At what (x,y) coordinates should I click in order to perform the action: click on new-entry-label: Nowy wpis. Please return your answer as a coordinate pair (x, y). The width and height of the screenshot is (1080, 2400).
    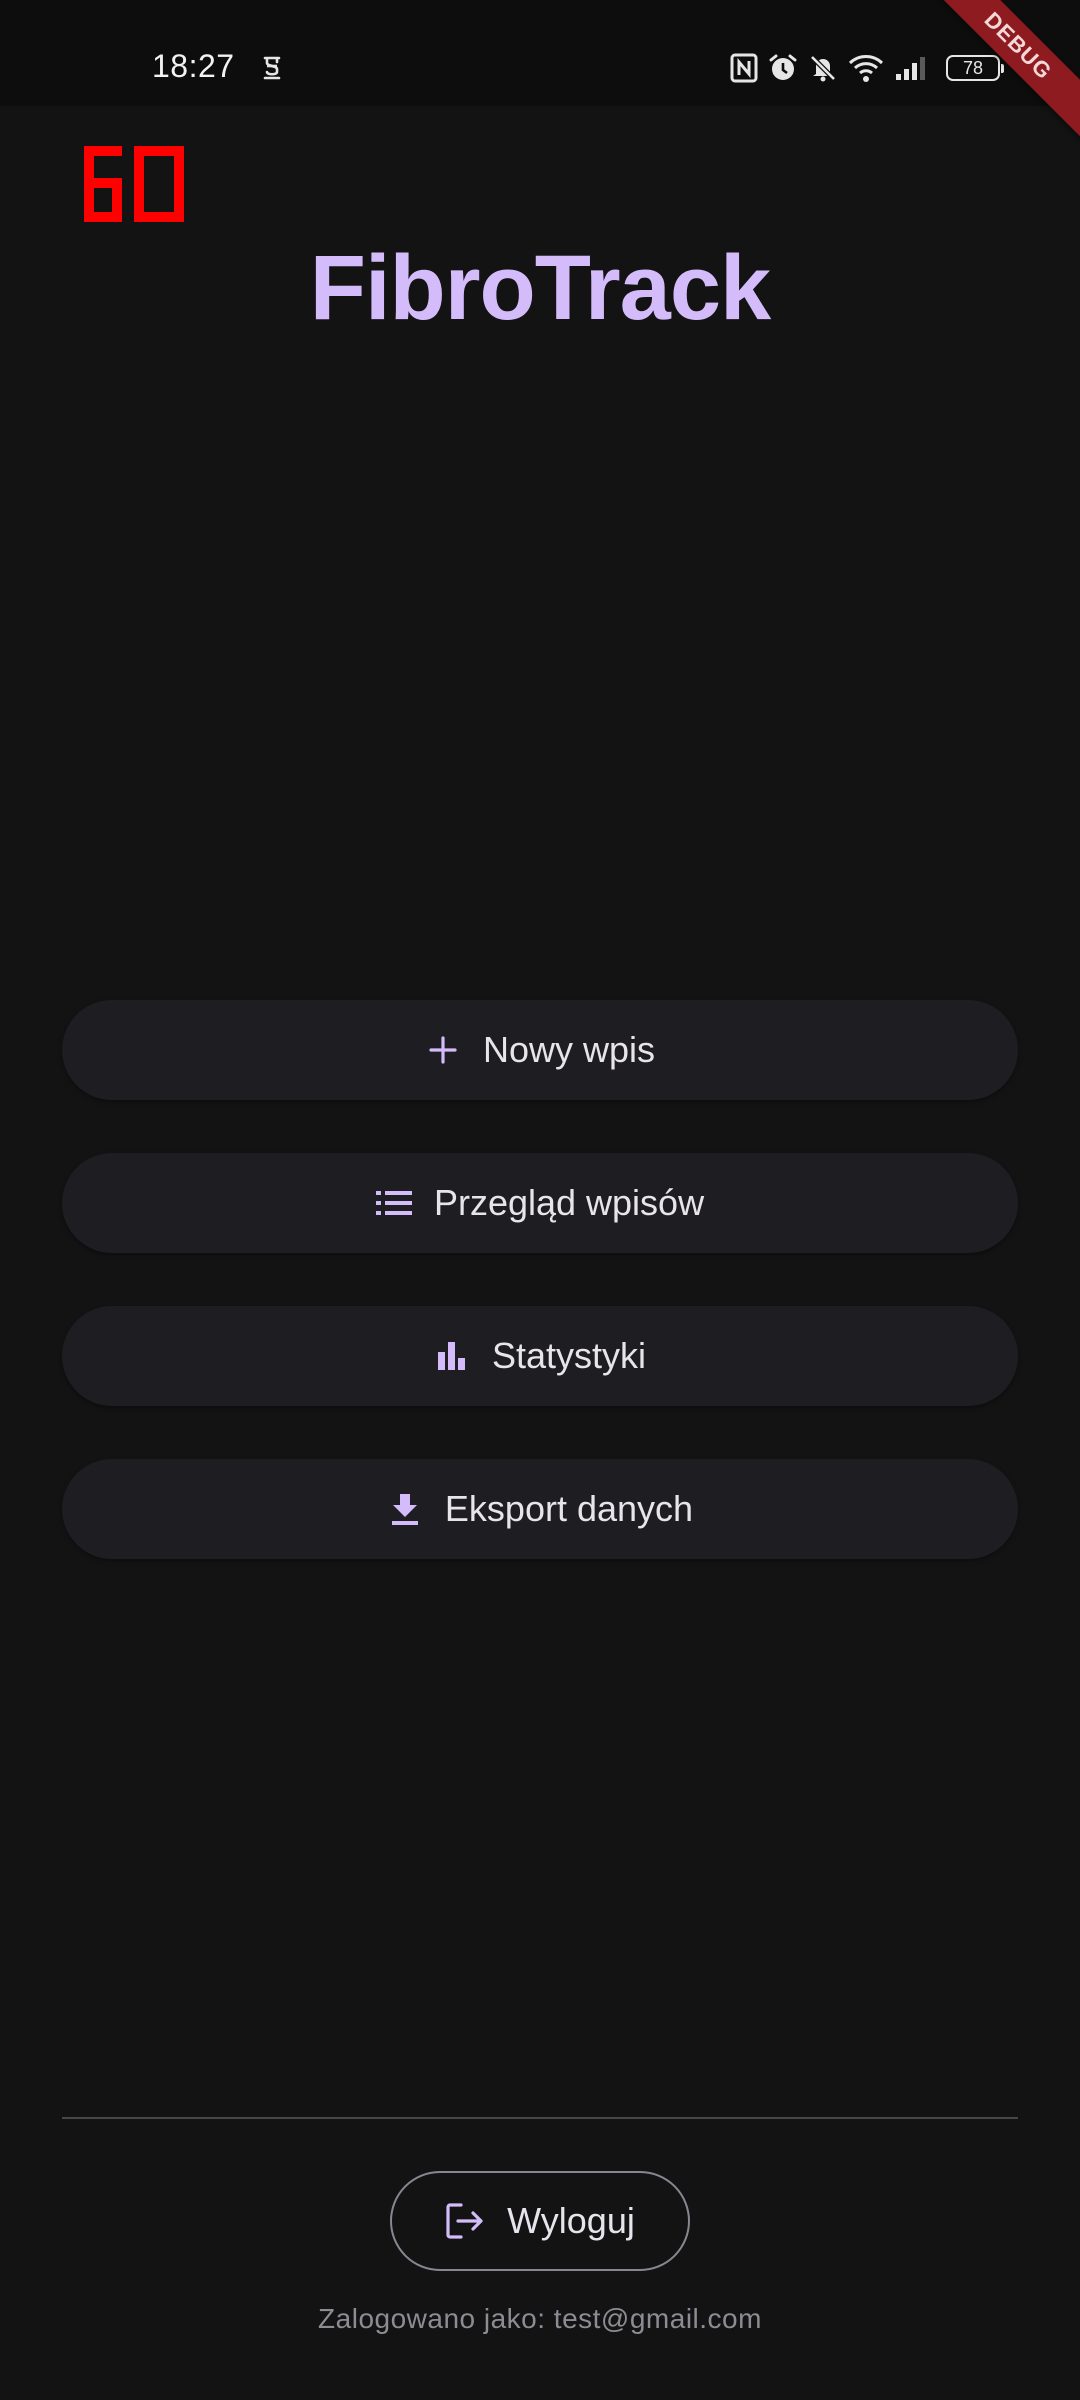
    Looking at the image, I should click on (569, 1049).